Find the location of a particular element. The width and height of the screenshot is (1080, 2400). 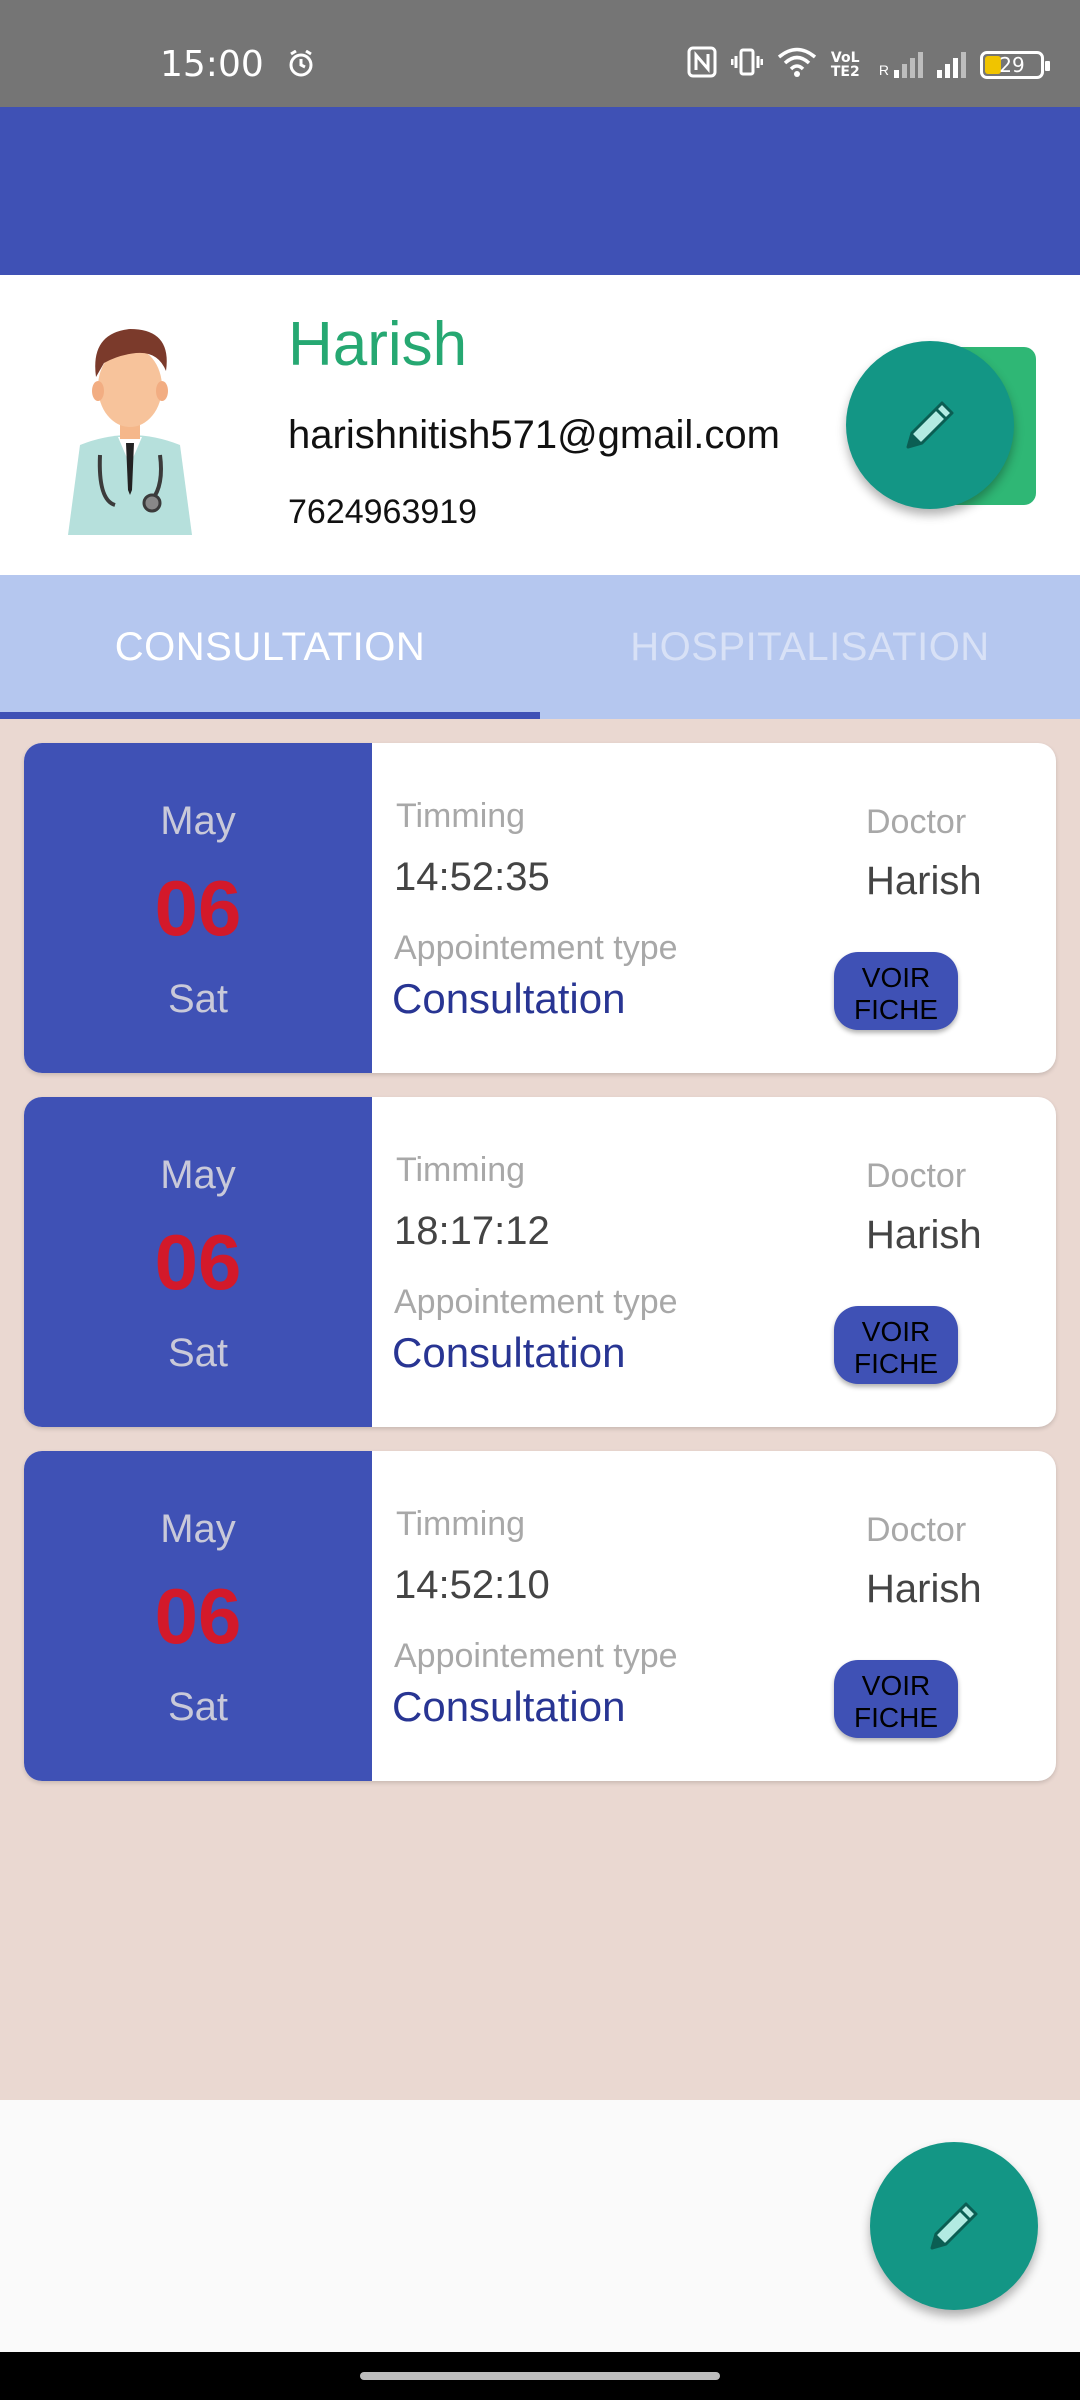

signal-icon-sim1: R is located at coordinates (901, 64).